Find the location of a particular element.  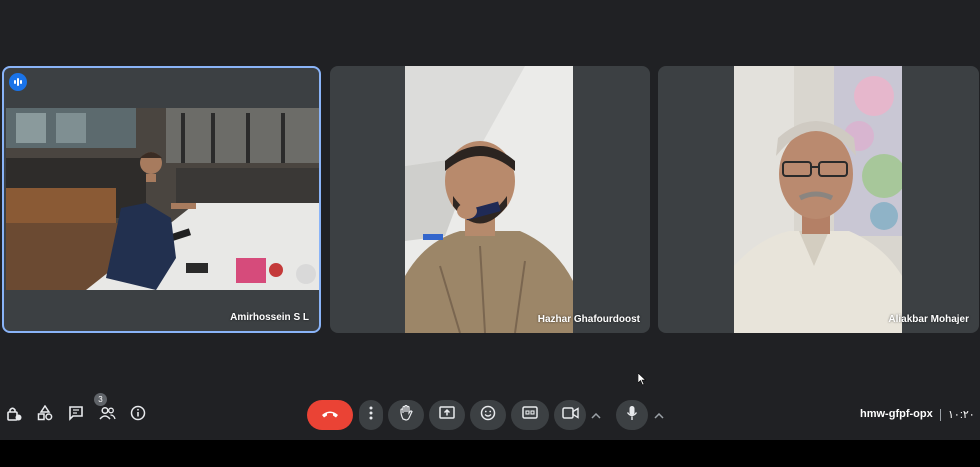

hand-icon is located at coordinates (406, 415).